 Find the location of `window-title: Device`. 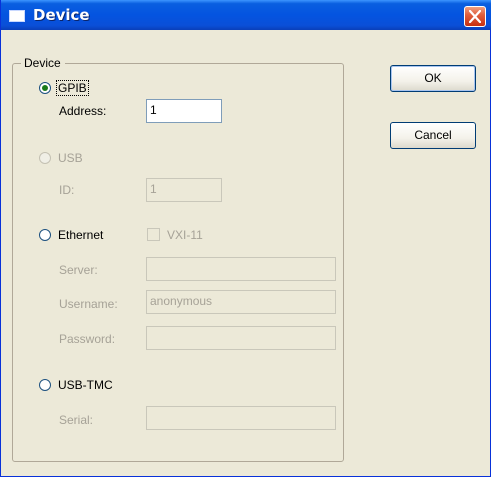

window-title: Device is located at coordinates (61, 15).